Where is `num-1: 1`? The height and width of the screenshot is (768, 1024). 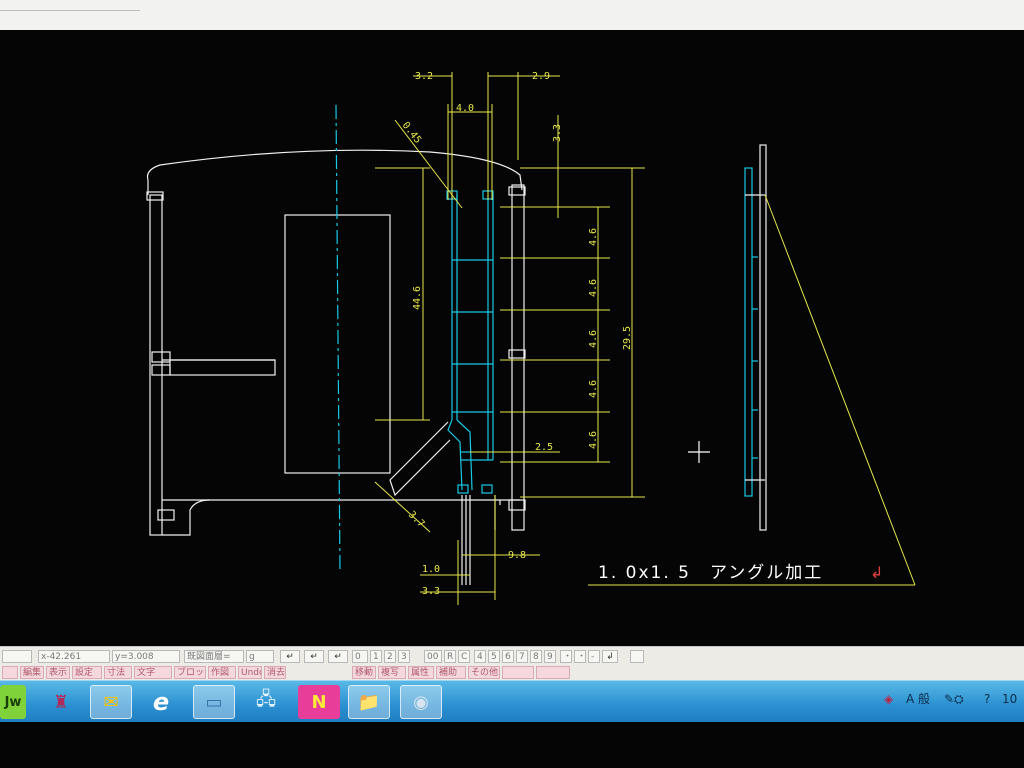 num-1: 1 is located at coordinates (376, 656).